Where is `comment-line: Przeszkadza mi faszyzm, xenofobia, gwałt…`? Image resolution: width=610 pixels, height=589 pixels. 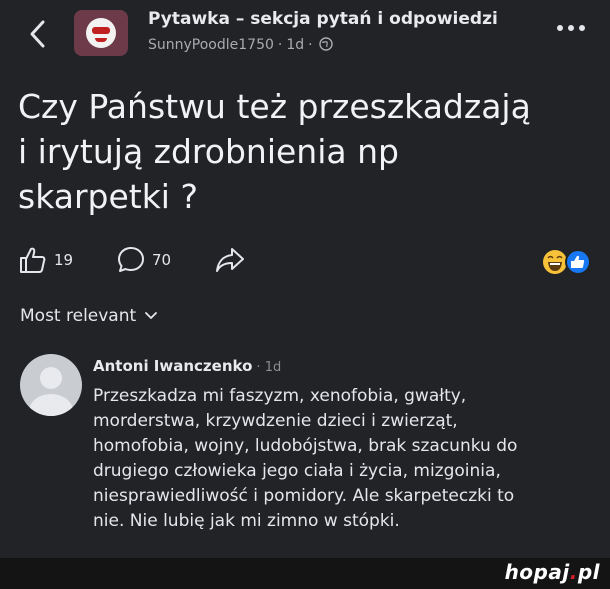
comment-line: Przeszkadza mi faszyzm, xenofobia, gwałt… is located at coordinates (280, 396).